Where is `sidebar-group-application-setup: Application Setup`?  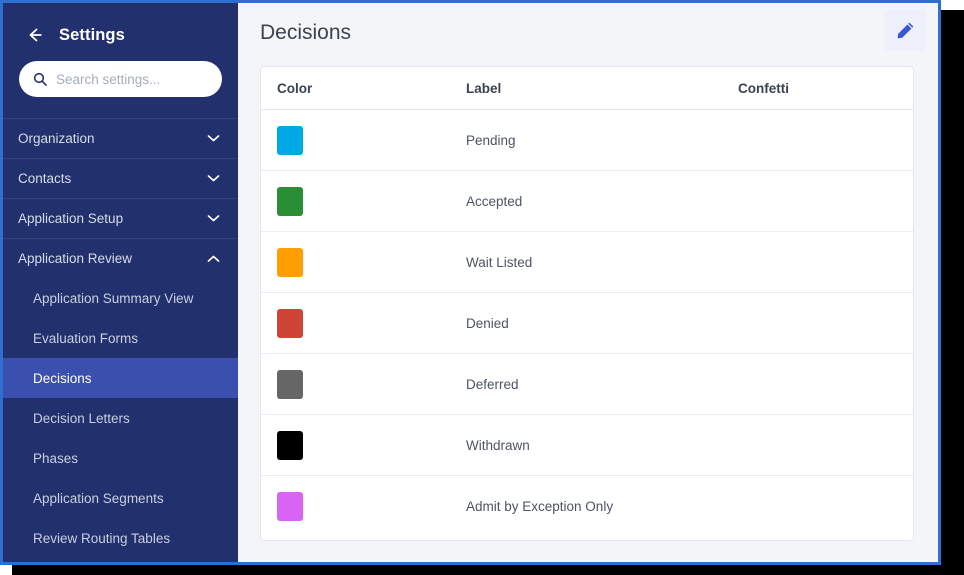
sidebar-group-application-setup: Application Setup is located at coordinates (120, 218).